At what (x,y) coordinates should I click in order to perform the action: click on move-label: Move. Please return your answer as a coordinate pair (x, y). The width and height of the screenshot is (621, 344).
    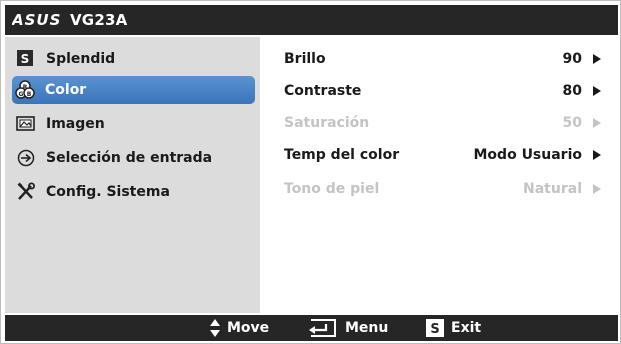
    Looking at the image, I should click on (248, 328).